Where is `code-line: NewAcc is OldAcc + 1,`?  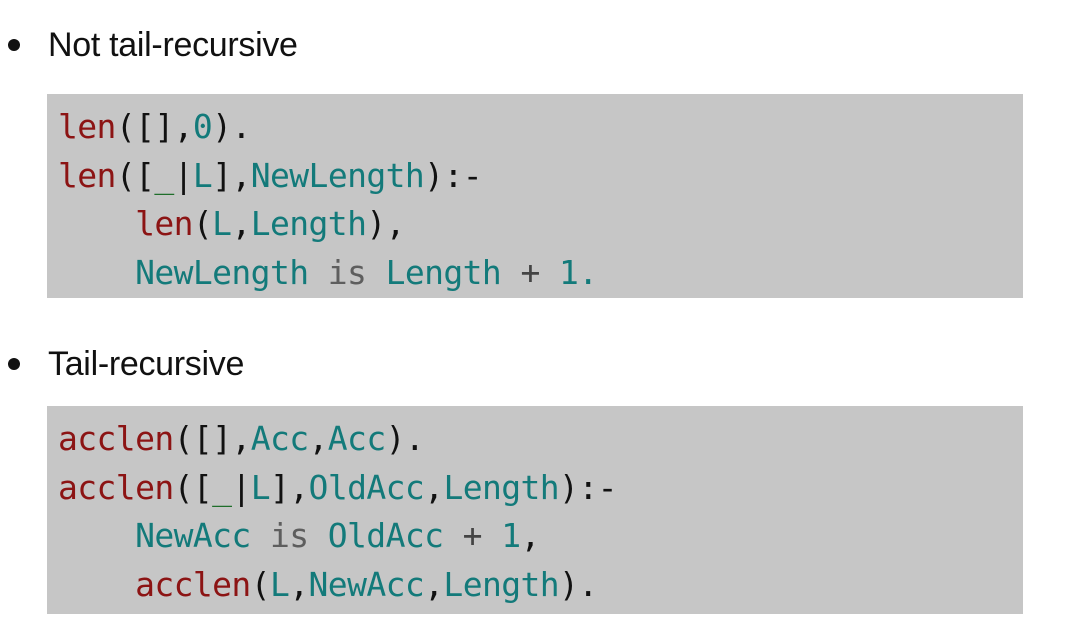
code-line: NewAcc is OldAcc + 1, is located at coordinates (540, 536).